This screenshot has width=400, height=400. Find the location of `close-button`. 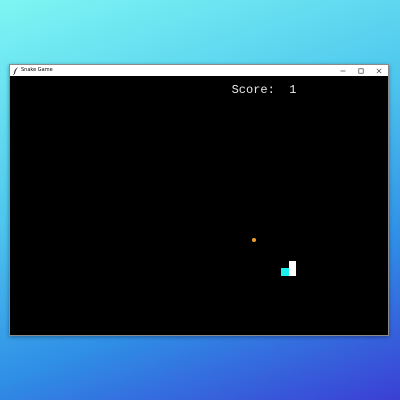

close-button is located at coordinates (379, 70).